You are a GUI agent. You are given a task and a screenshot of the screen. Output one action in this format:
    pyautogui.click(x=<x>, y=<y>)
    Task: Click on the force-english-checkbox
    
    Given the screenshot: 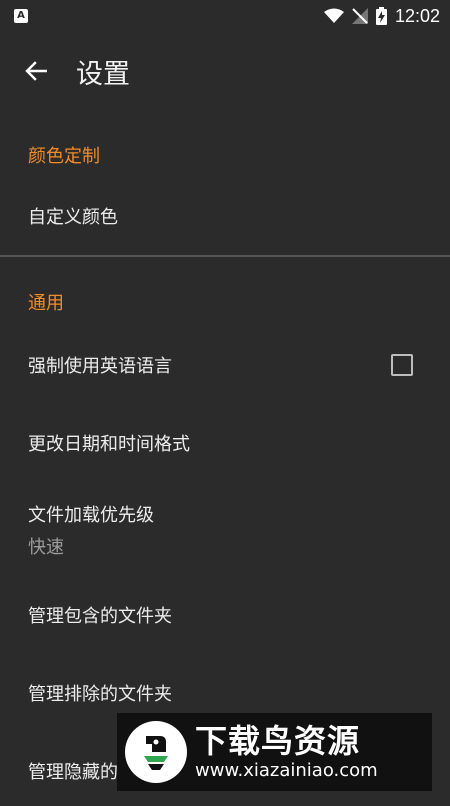 What is the action you would take?
    pyautogui.click(x=402, y=365)
    